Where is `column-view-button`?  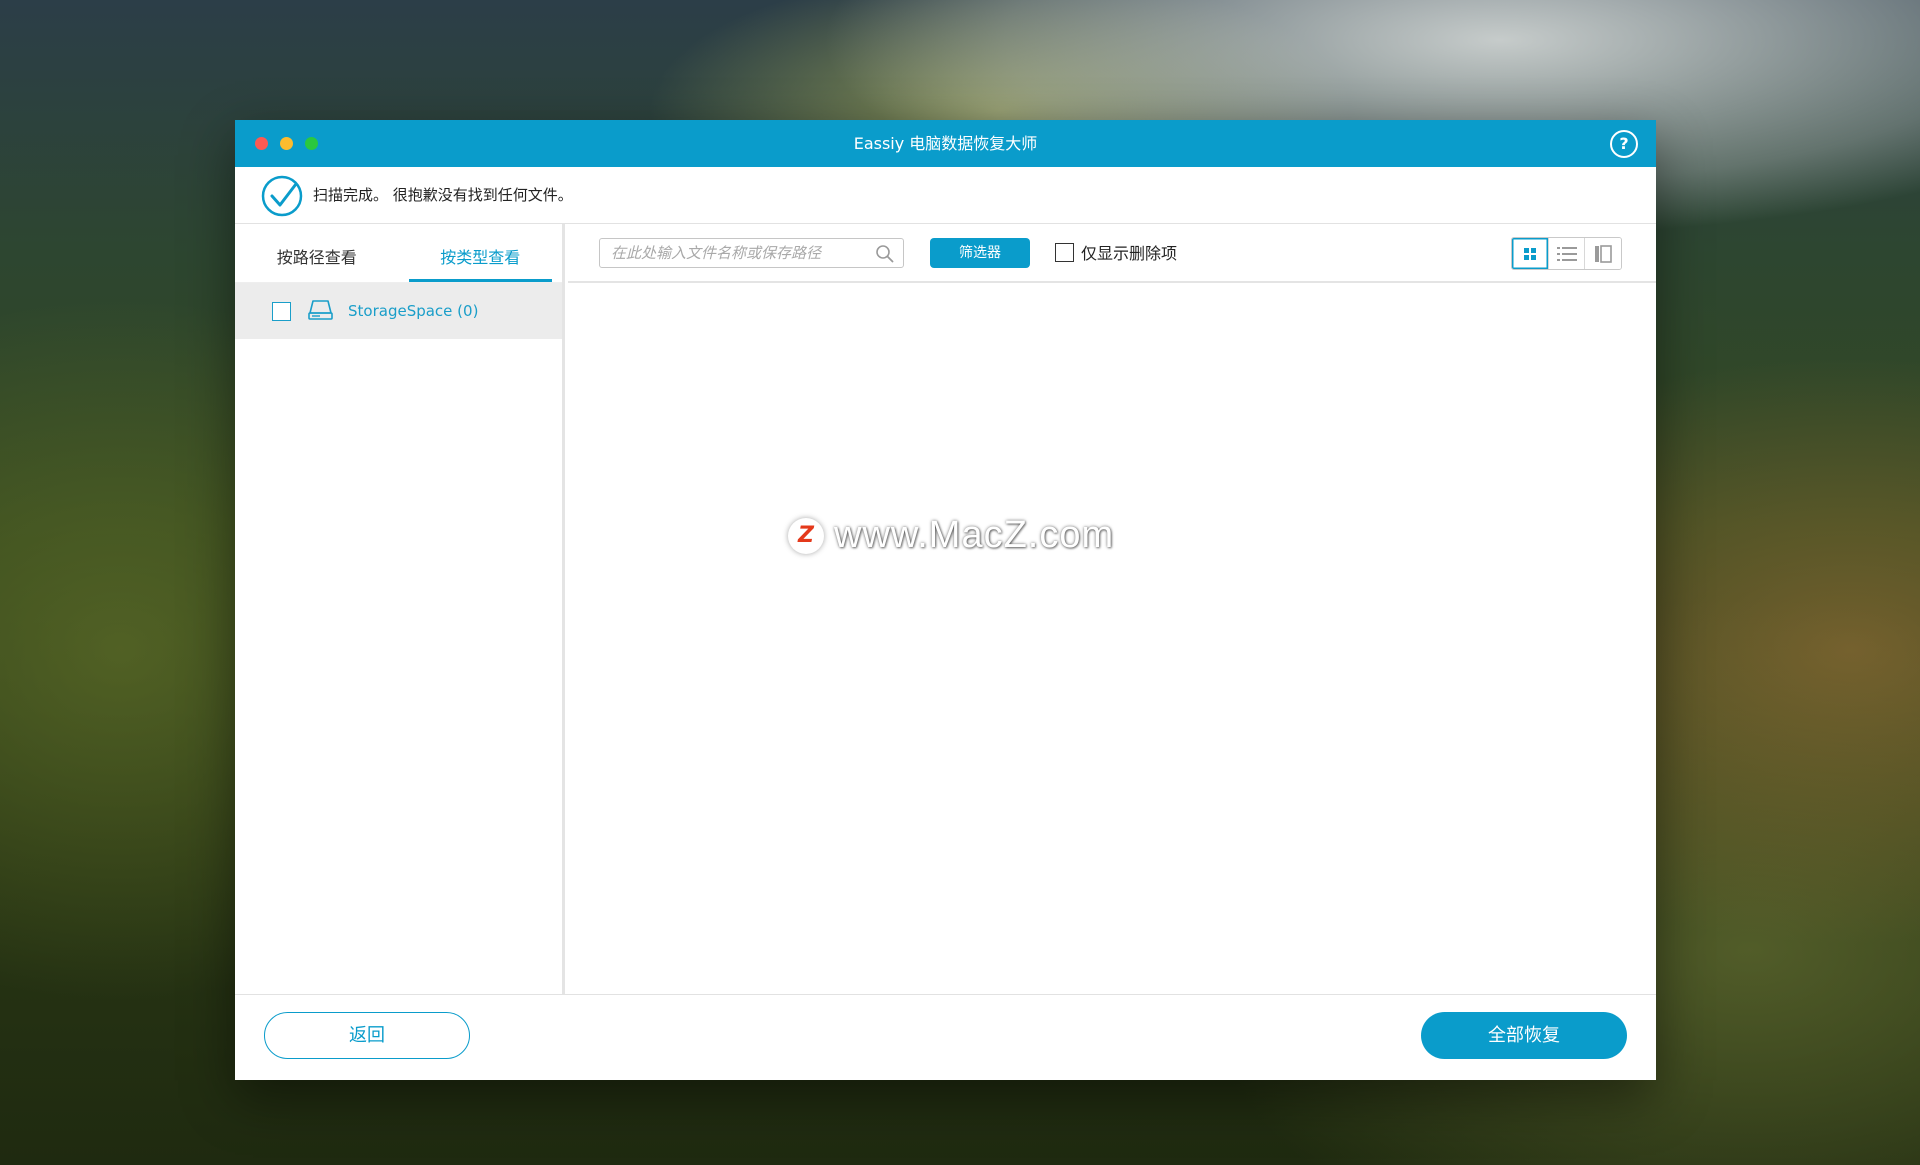 column-view-button is located at coordinates (1603, 253).